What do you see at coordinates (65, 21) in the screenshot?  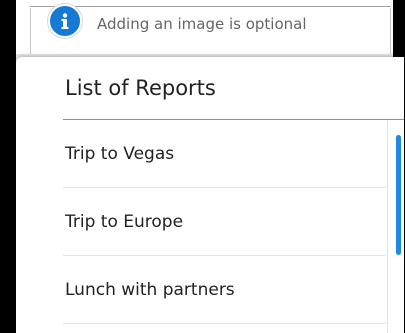 I see `info-icon` at bounding box center [65, 21].